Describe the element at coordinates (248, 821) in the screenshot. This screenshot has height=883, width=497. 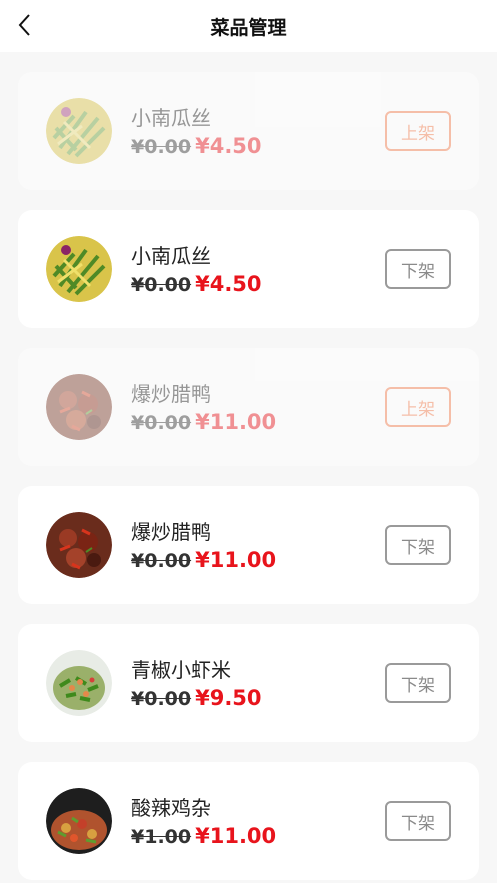
I see `dish-card: 酸辣鸡杂 ¥1.00 ¥11.00 下架` at that location.